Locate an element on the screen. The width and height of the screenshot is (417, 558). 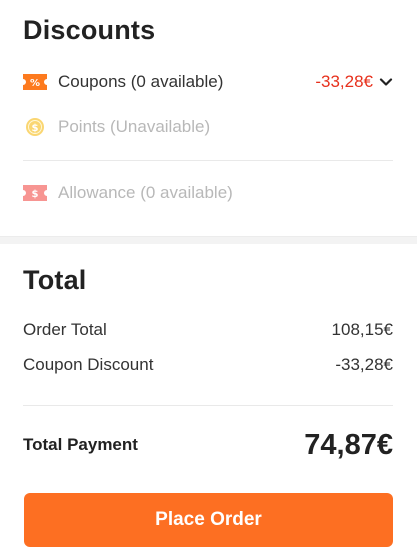
allowance-ticket-icon: $ is located at coordinates (35, 193).